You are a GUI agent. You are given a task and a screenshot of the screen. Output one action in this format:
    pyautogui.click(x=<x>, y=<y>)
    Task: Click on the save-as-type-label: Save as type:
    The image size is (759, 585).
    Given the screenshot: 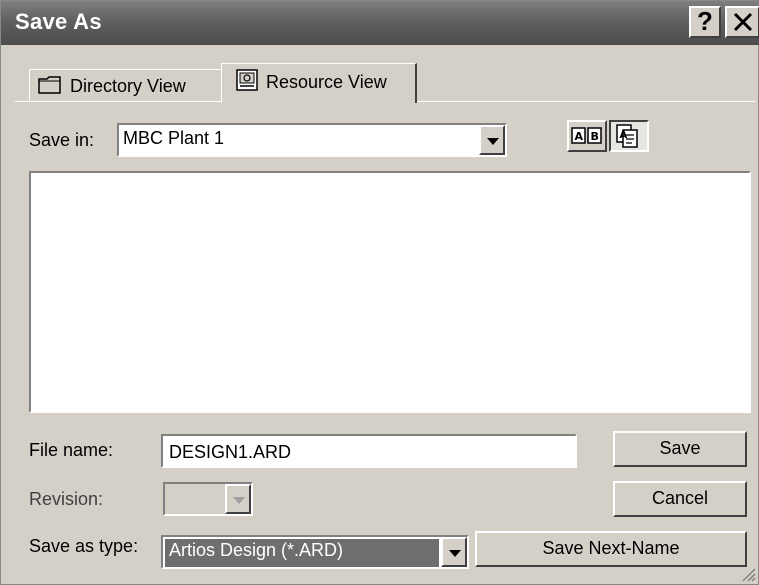 What is the action you would take?
    pyautogui.click(x=84, y=546)
    